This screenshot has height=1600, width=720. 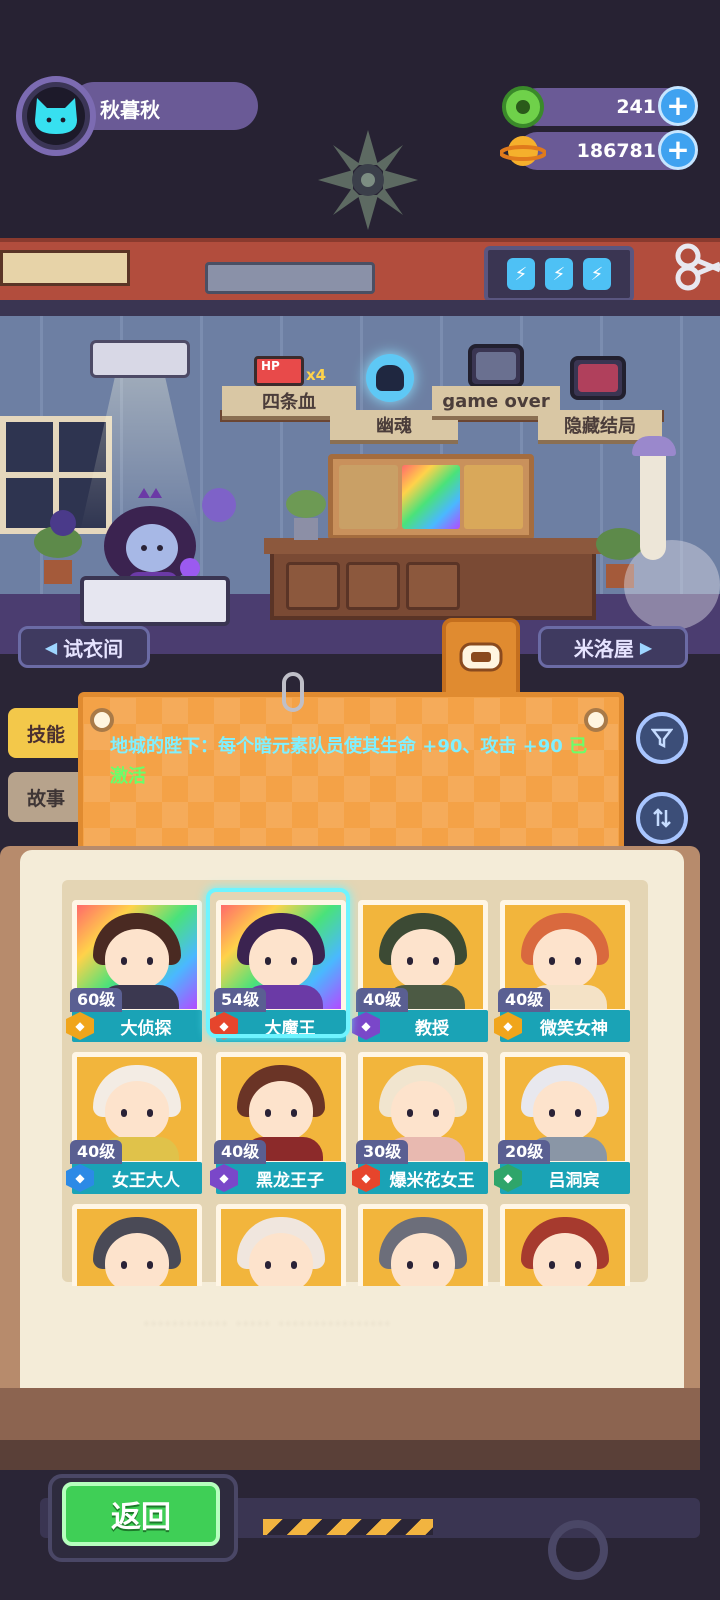 I want to click on tv-hidden-ending-icon, so click(x=598, y=378).